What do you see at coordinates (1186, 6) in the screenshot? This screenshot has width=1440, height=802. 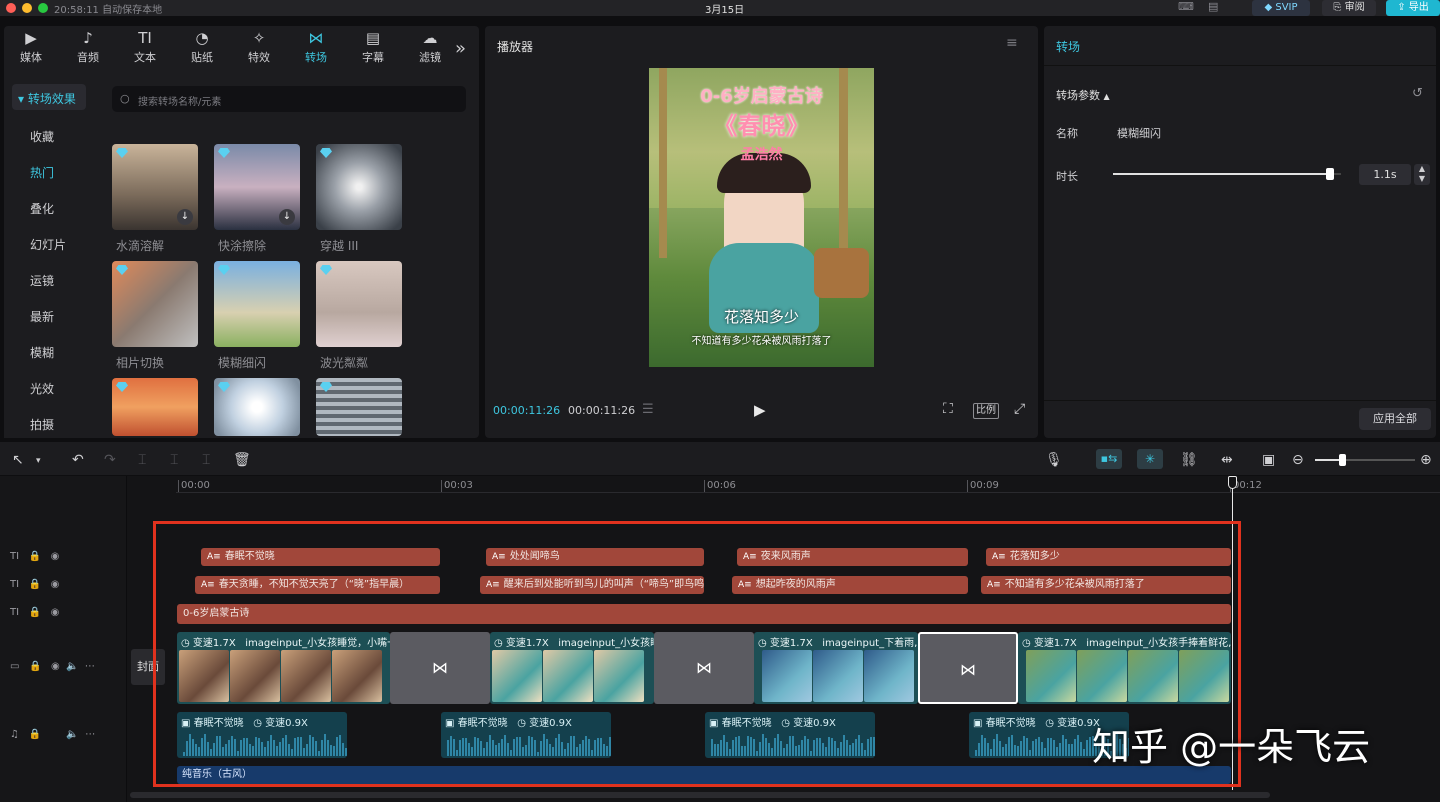 I see `keyboard-icon: ⌨` at bounding box center [1186, 6].